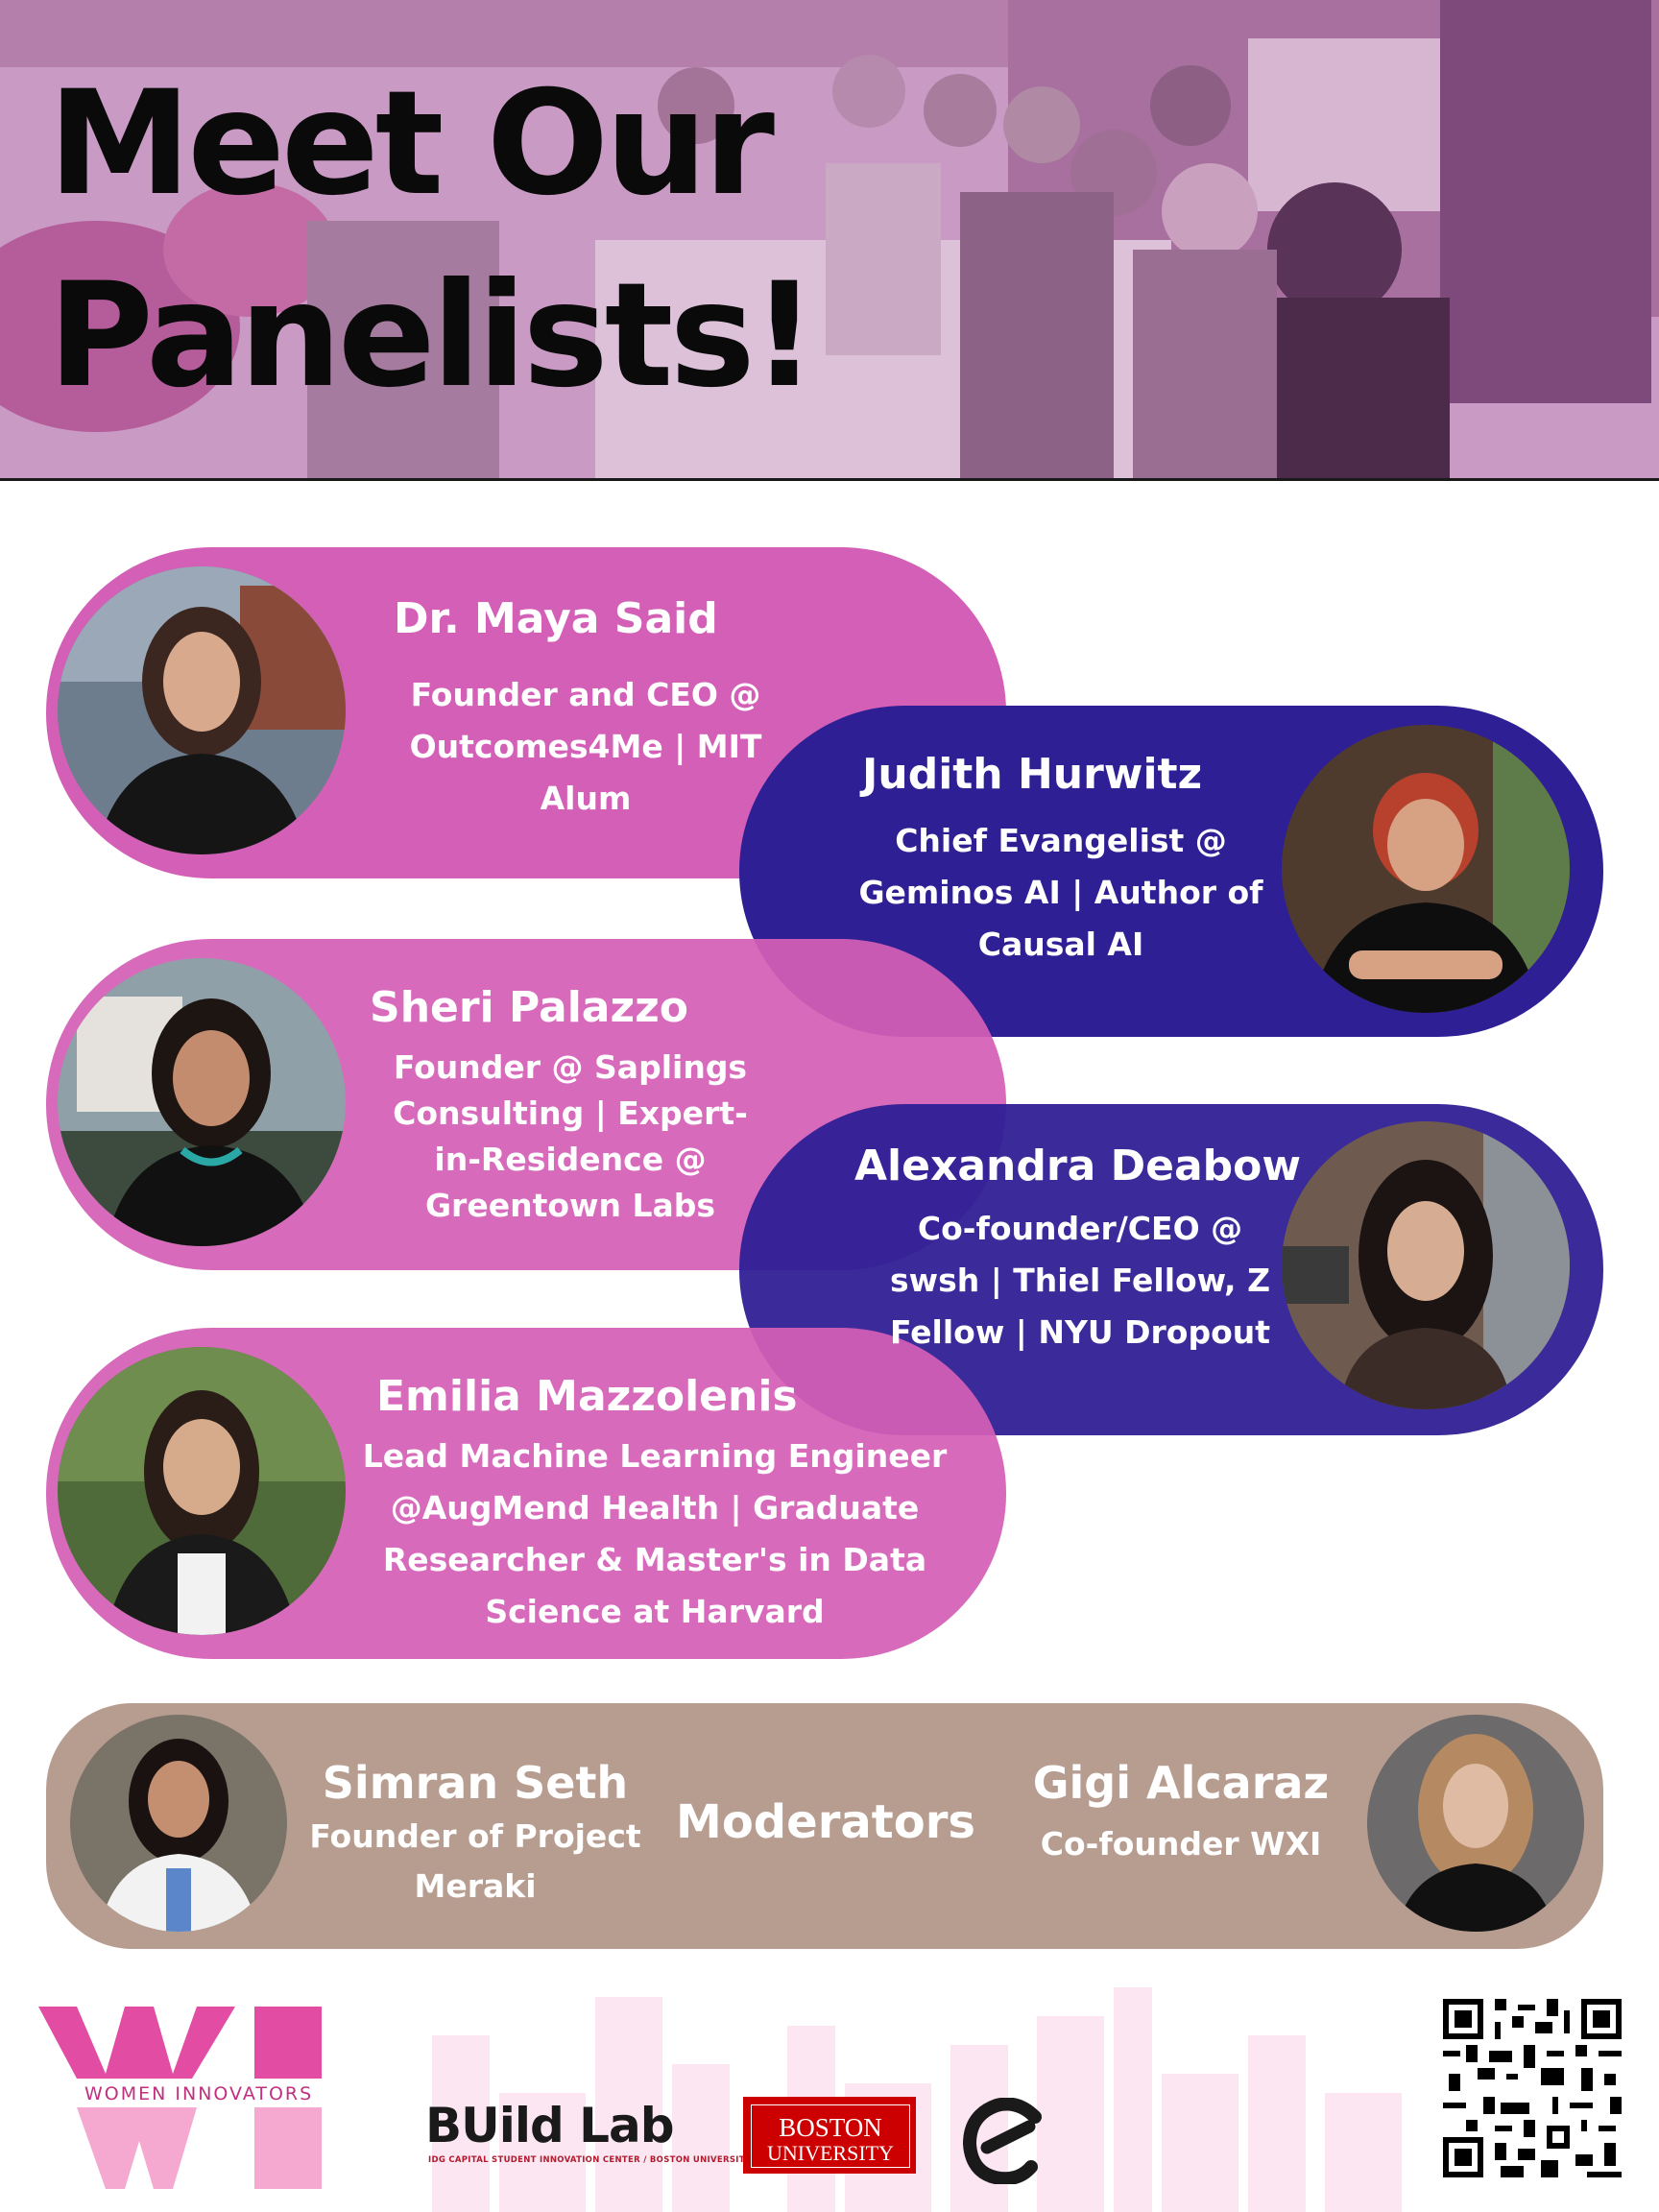 The image size is (1659, 2212). I want to click on panelist-name-sheri: Sheri Palazzo, so click(529, 1008).